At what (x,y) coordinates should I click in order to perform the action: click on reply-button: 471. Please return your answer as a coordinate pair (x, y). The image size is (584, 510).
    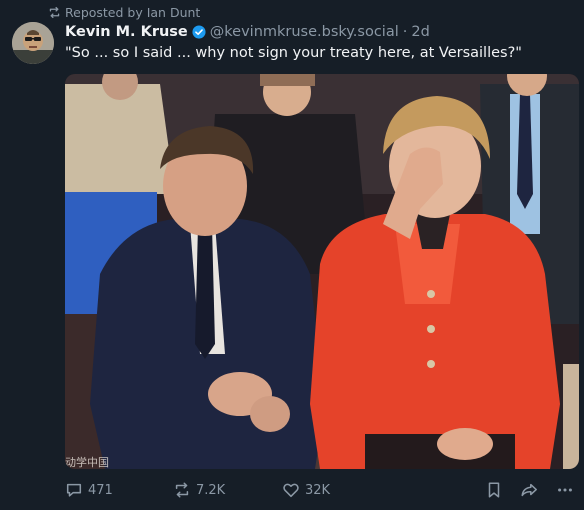
    Looking at the image, I should click on (89, 490).